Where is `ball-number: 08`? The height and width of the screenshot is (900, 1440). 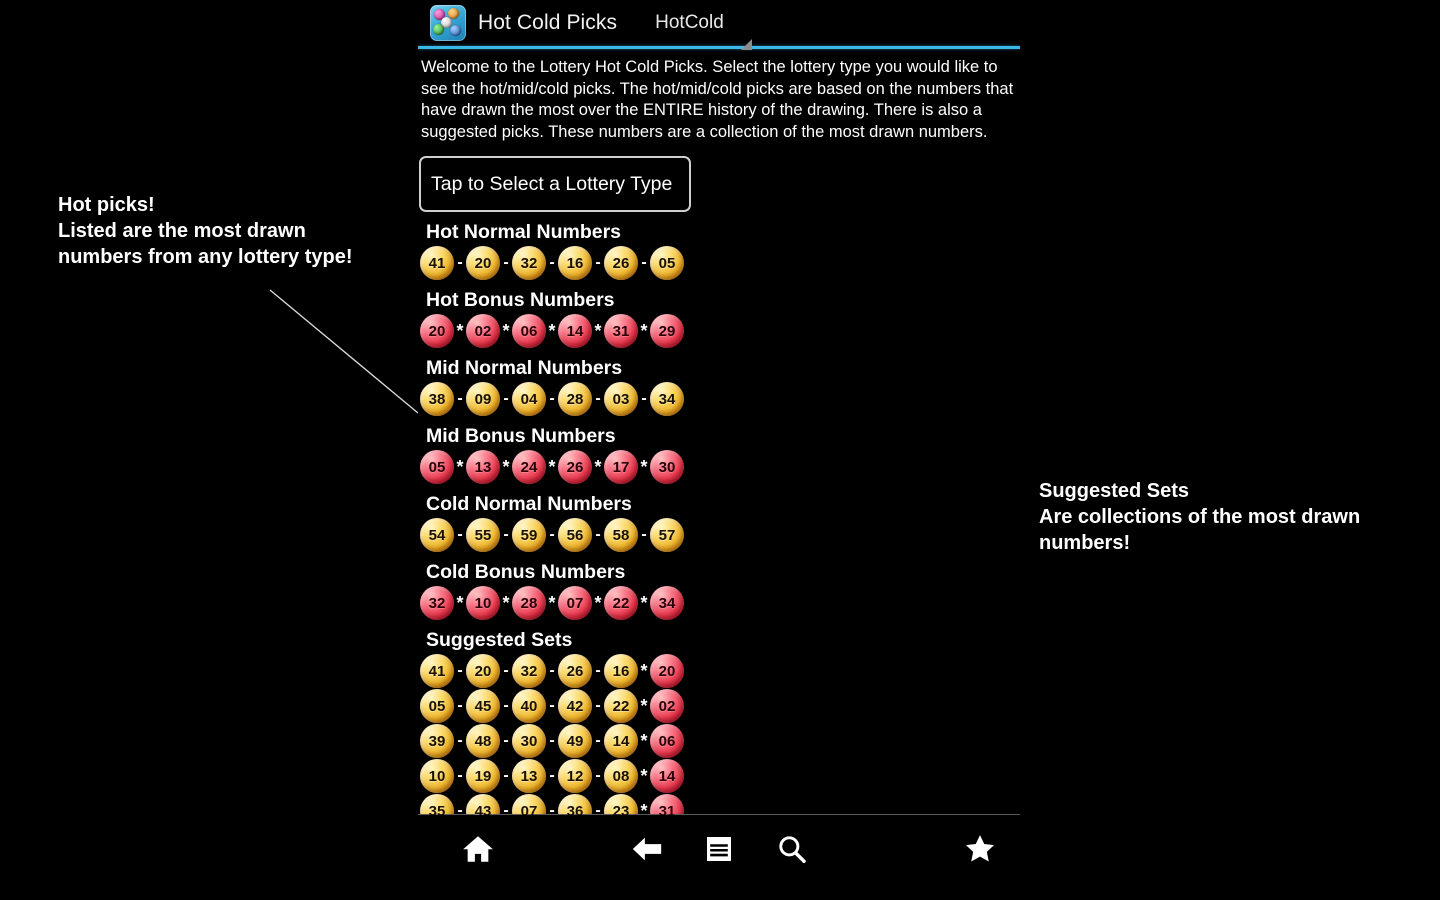 ball-number: 08 is located at coordinates (621, 776).